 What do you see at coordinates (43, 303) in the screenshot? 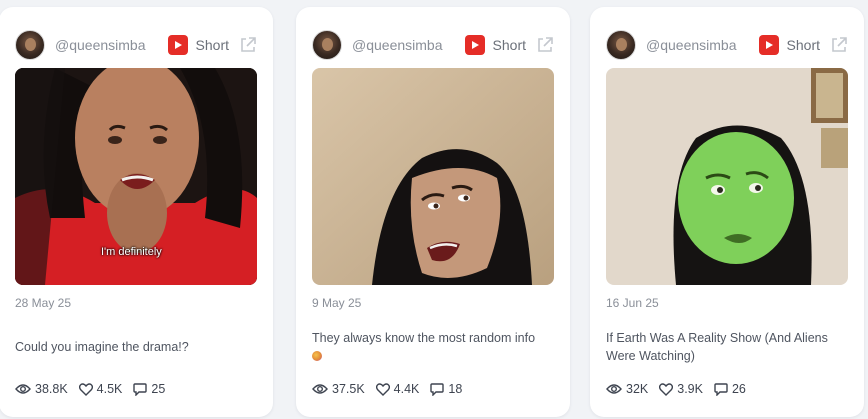
I see `post-date: 28 May 25` at bounding box center [43, 303].